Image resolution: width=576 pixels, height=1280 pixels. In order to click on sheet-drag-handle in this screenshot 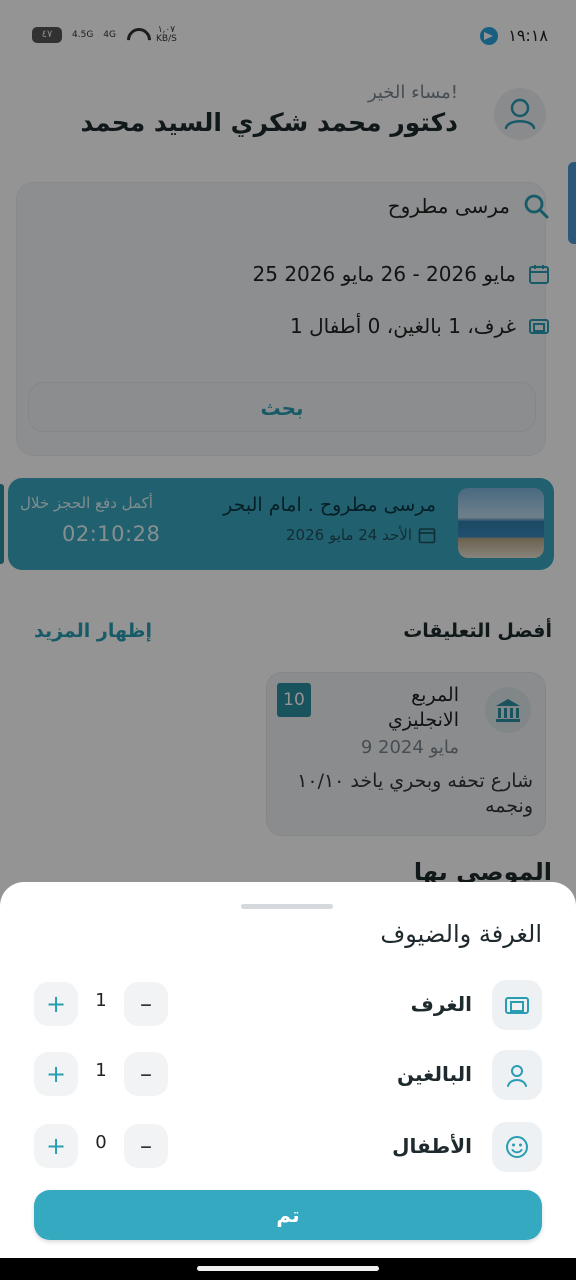, I will do `click(287, 906)`.